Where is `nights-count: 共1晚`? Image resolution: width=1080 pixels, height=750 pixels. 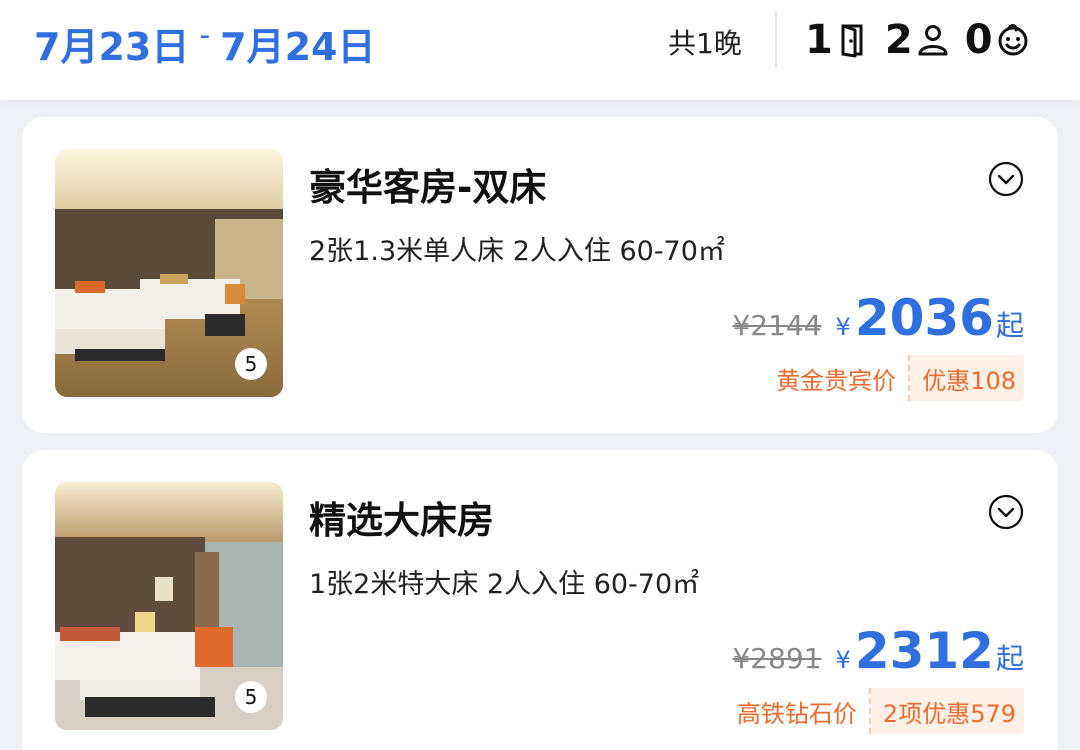
nights-count: 共1晚 is located at coordinates (705, 43).